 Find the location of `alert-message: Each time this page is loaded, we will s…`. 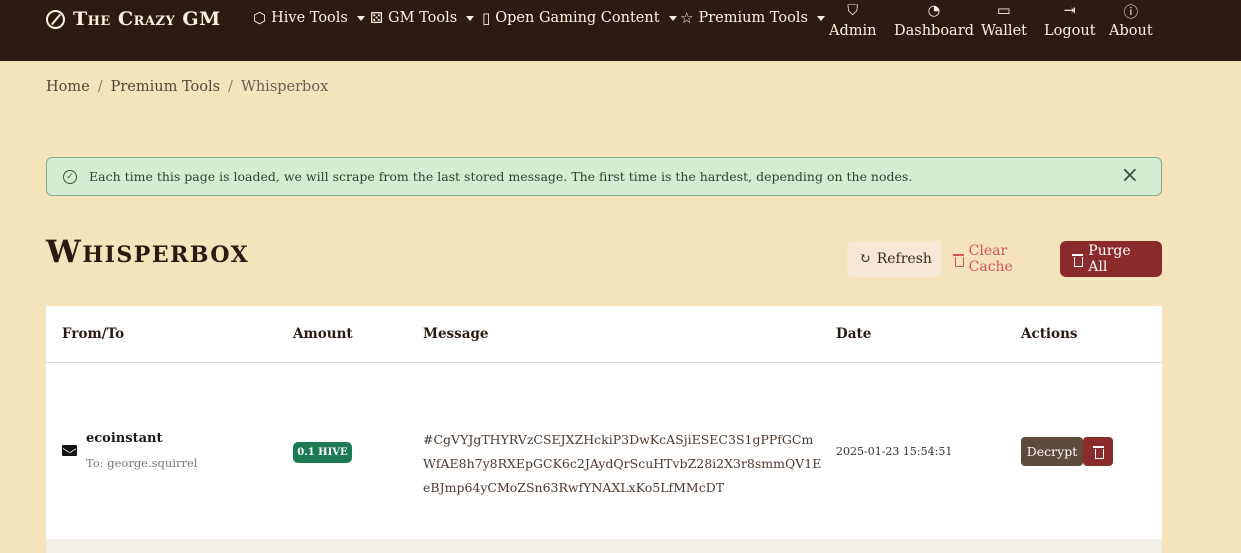

alert-message: Each time this page is loaded, we will s… is located at coordinates (501, 176).